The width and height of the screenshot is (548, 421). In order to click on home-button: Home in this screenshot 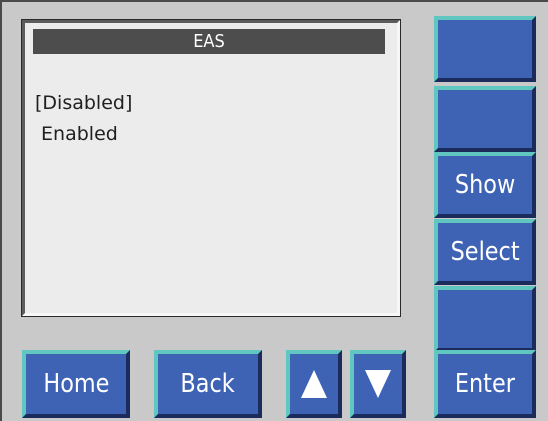, I will do `click(76, 384)`.